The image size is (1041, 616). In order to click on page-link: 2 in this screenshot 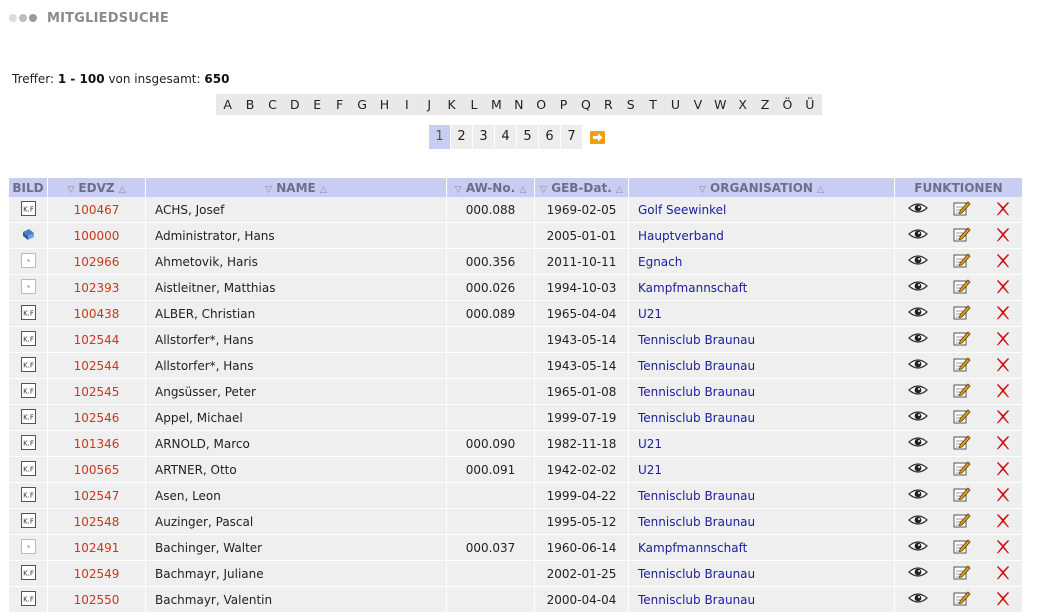, I will do `click(461, 137)`.